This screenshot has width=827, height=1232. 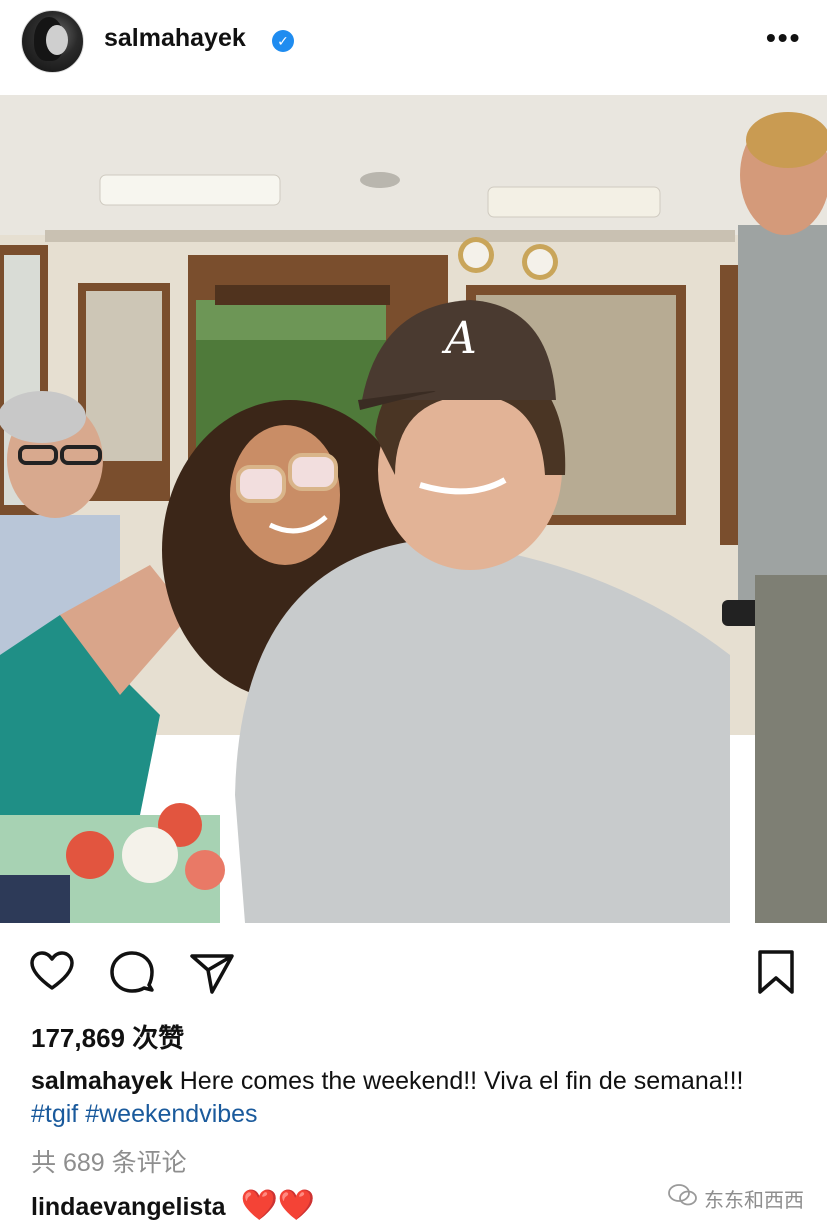 What do you see at coordinates (278, 1205) in the screenshot?
I see `comment-text: ❤️❤️` at bounding box center [278, 1205].